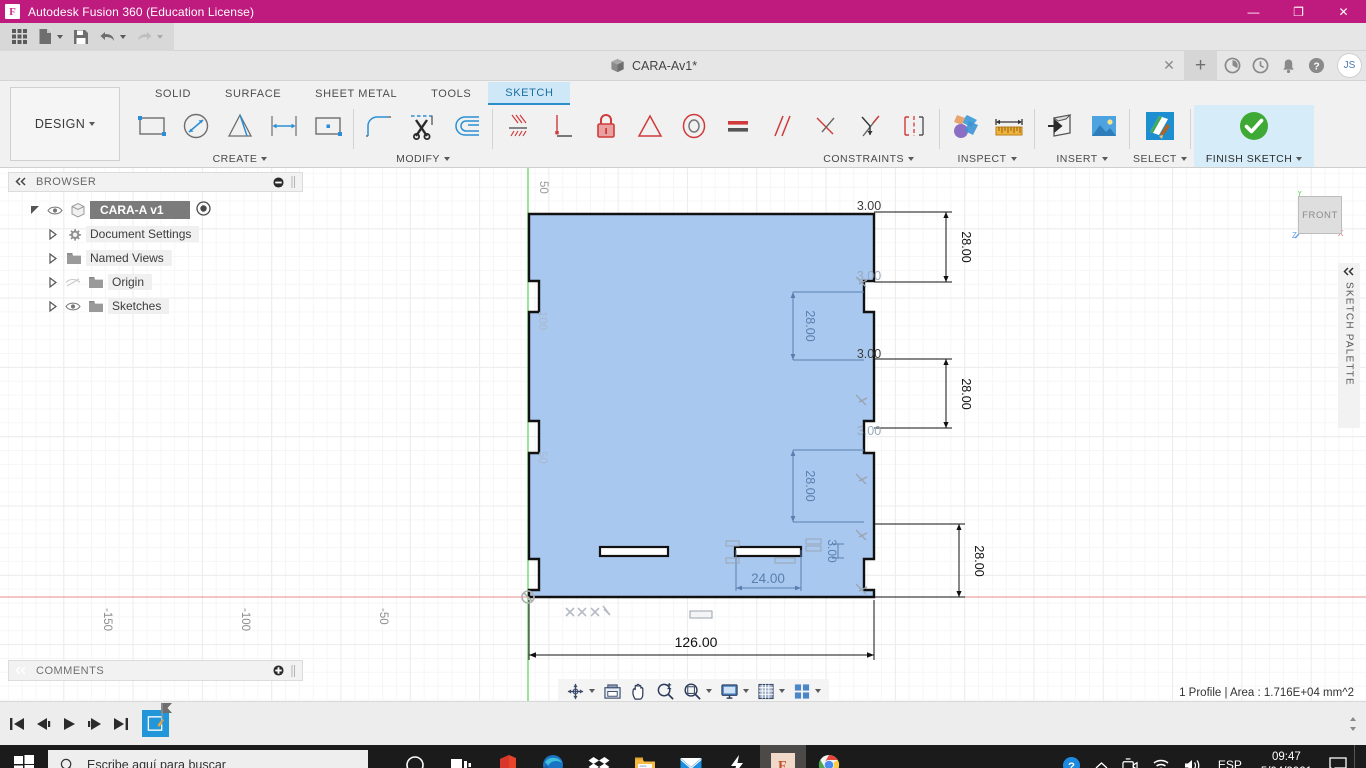 This screenshot has width=1366, height=768. Describe the element at coordinates (529, 93) in the screenshot. I see `tab-sketch: SKETCH` at that location.